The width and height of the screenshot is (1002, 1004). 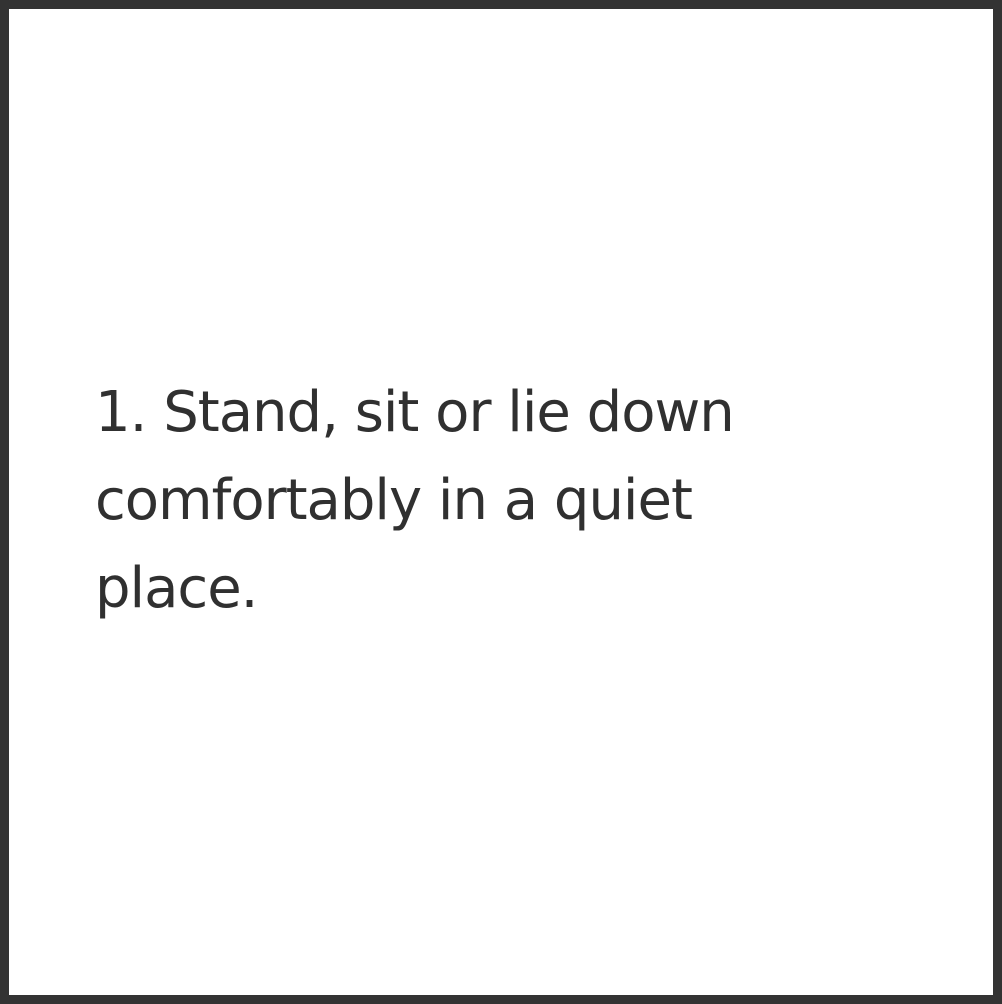 I want to click on instruction-line-2: comfortably in a quiet, so click(x=394, y=500).